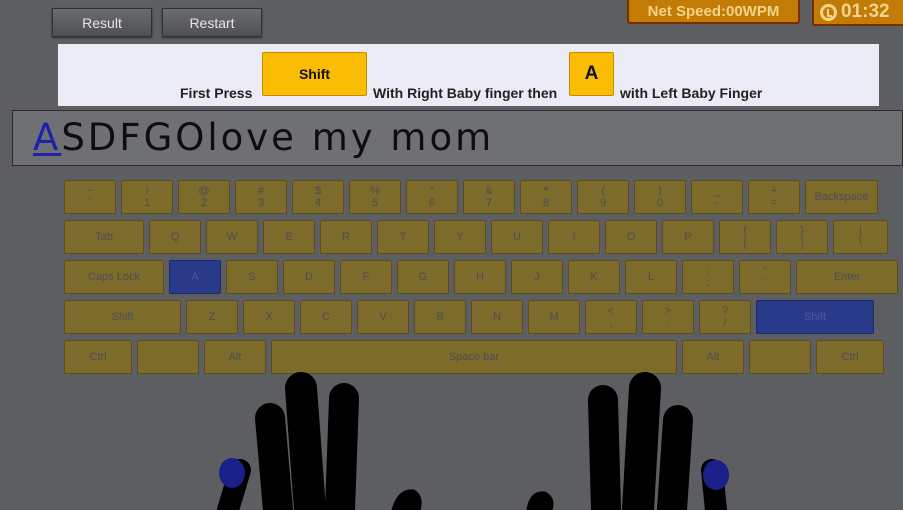 The height and width of the screenshot is (510, 903). I want to click on right-pinky-tip-marker, so click(716, 475).